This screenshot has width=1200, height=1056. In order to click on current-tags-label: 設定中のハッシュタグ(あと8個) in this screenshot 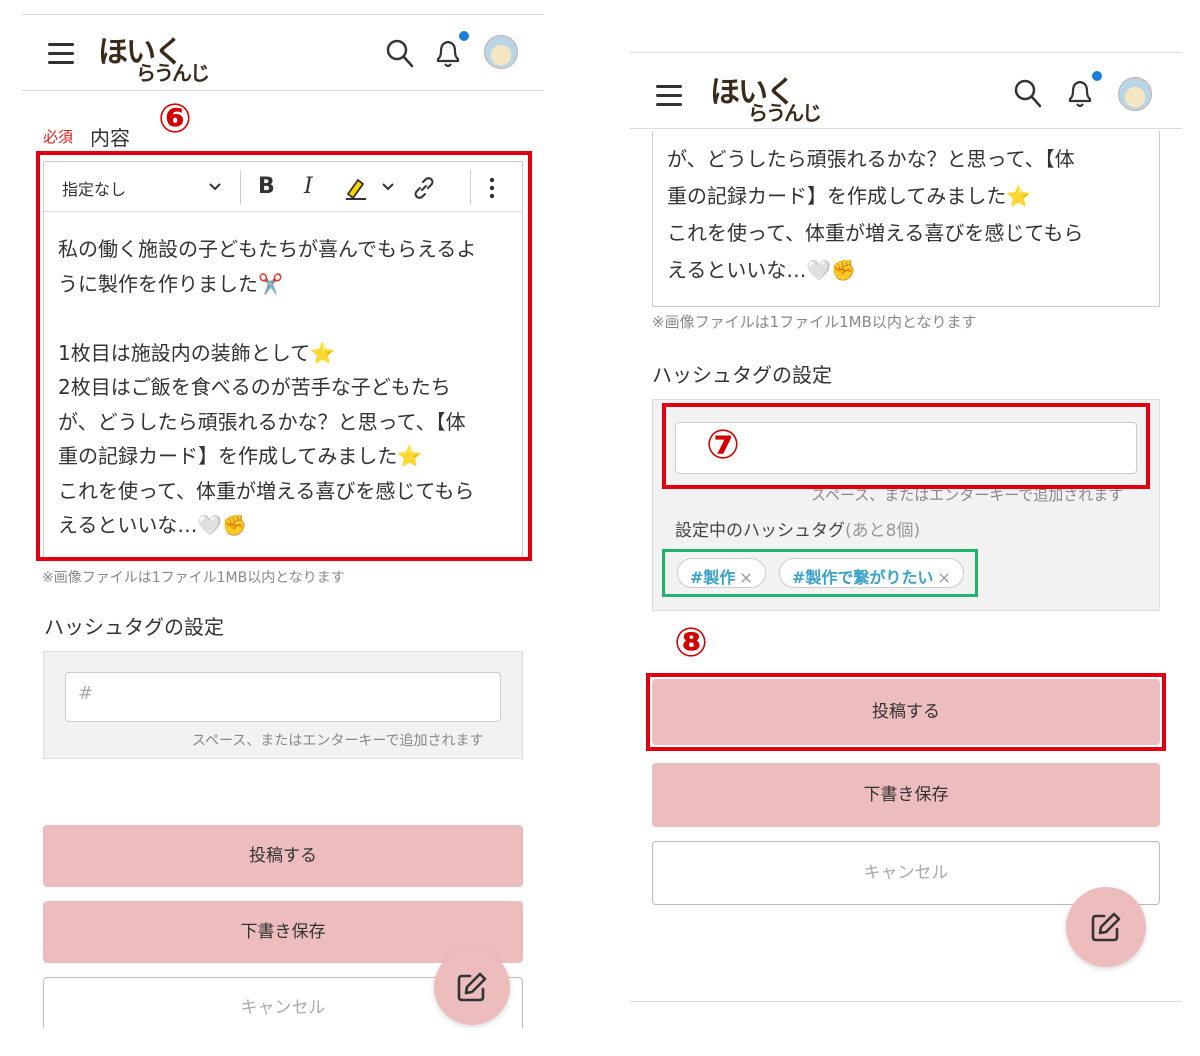, I will do `click(797, 528)`.